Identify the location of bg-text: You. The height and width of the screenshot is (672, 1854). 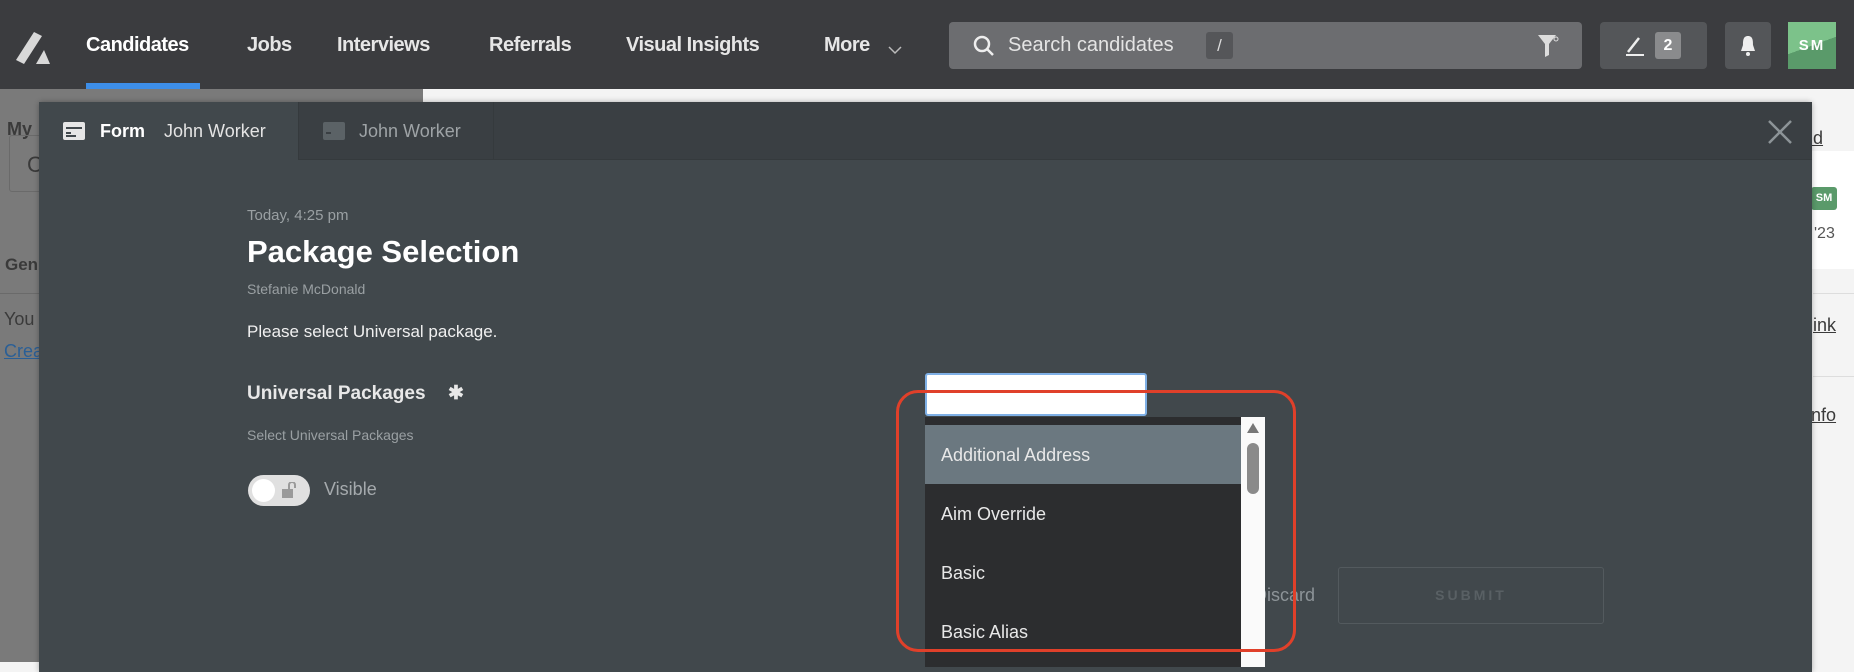
(19, 319).